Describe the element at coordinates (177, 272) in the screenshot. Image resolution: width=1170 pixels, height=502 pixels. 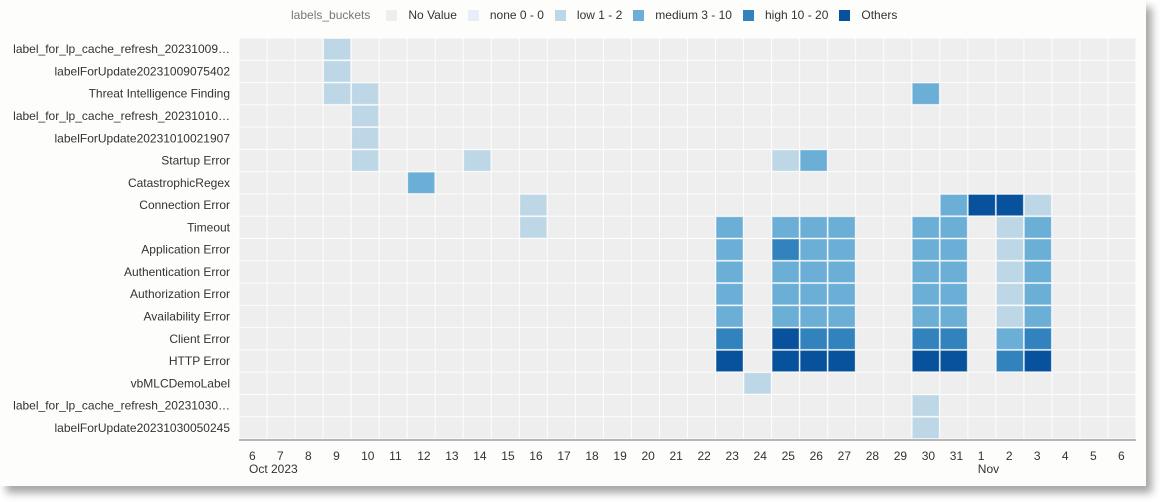
I see `y-tick-label: Authentication Error` at that location.